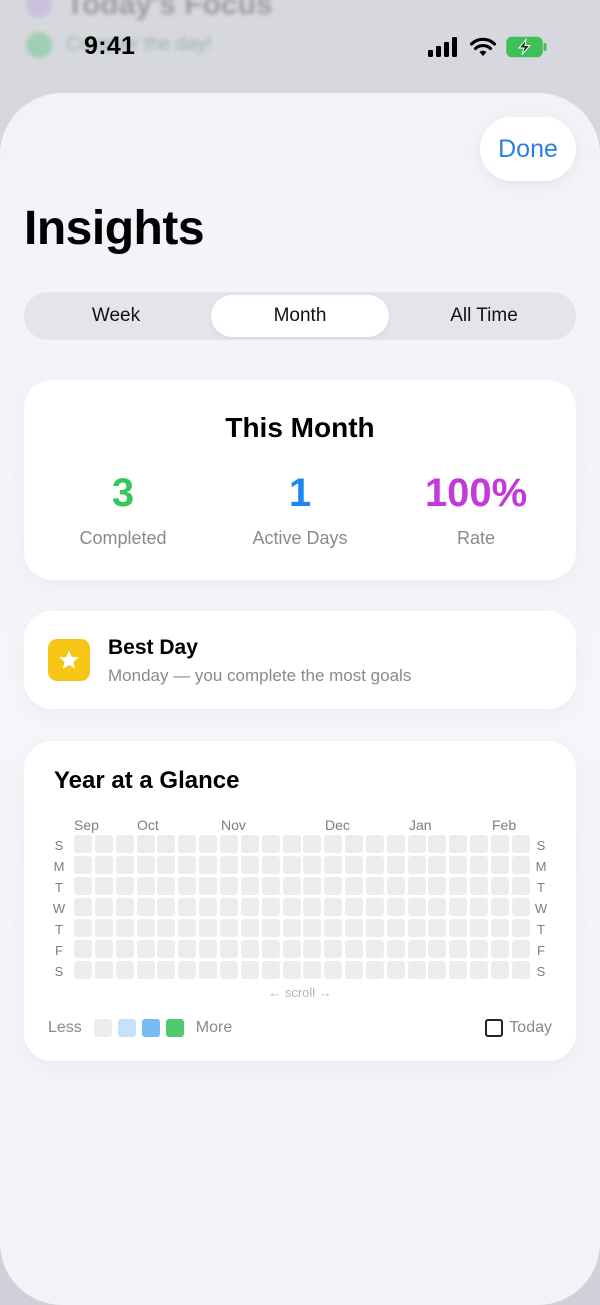 Image resolution: width=600 pixels, height=1305 pixels. I want to click on done-button: Done, so click(528, 149).